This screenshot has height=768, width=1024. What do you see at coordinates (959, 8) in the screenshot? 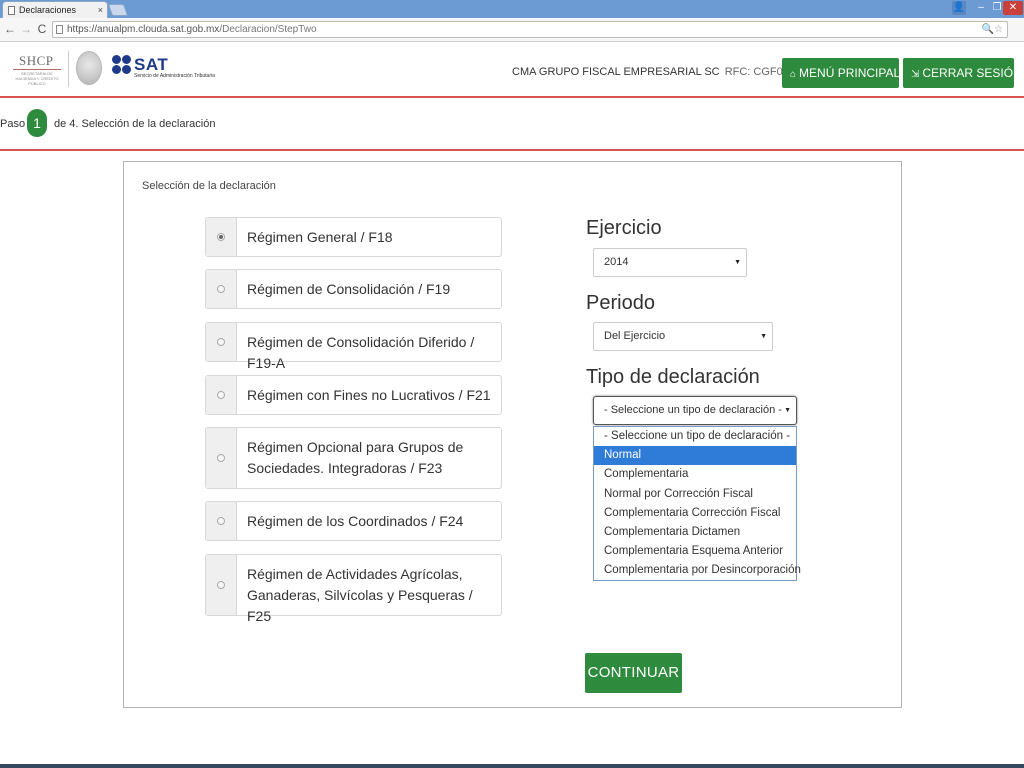
I see `user-profile-icon: 👤` at bounding box center [959, 8].